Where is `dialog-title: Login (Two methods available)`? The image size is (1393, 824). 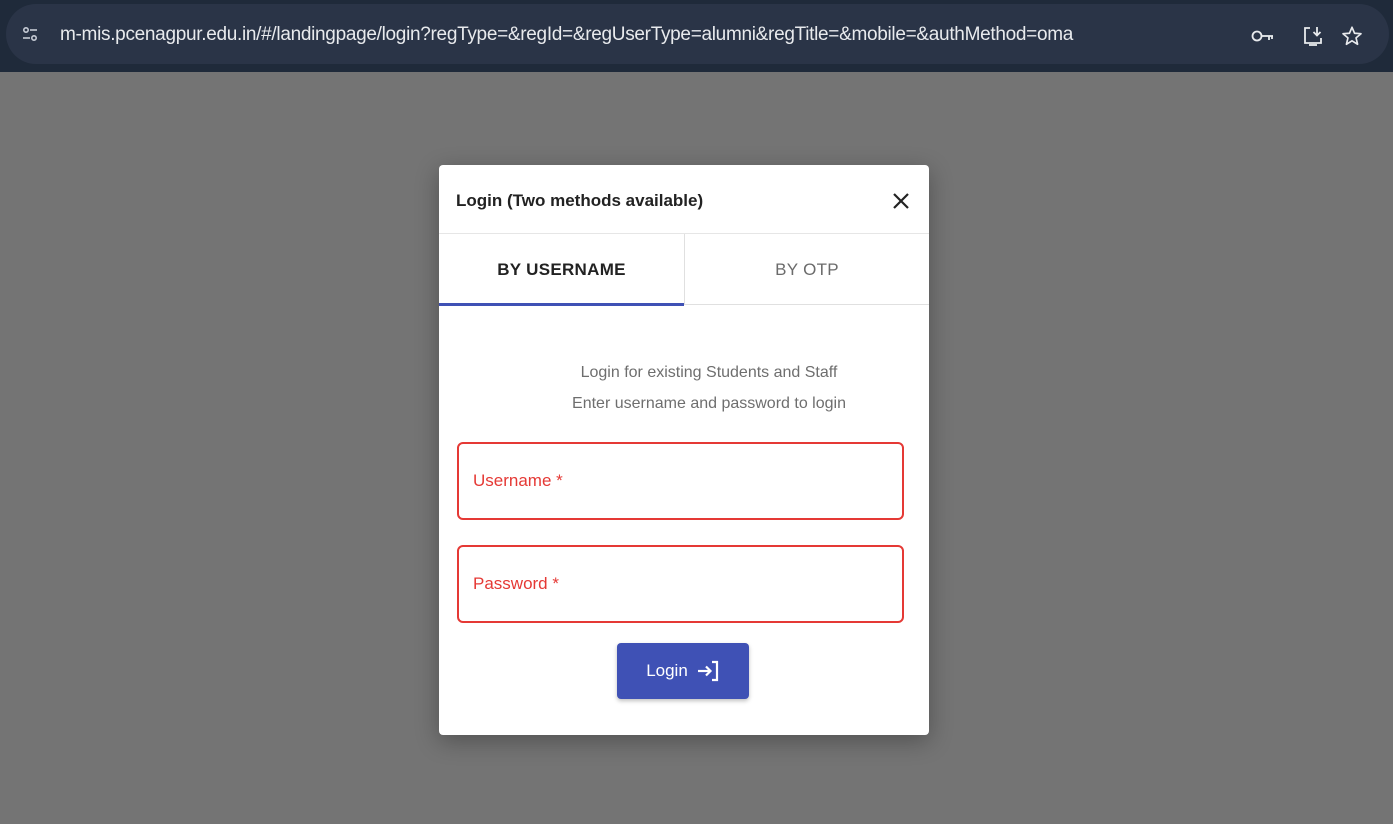
dialog-title: Login (Two methods available) is located at coordinates (580, 200).